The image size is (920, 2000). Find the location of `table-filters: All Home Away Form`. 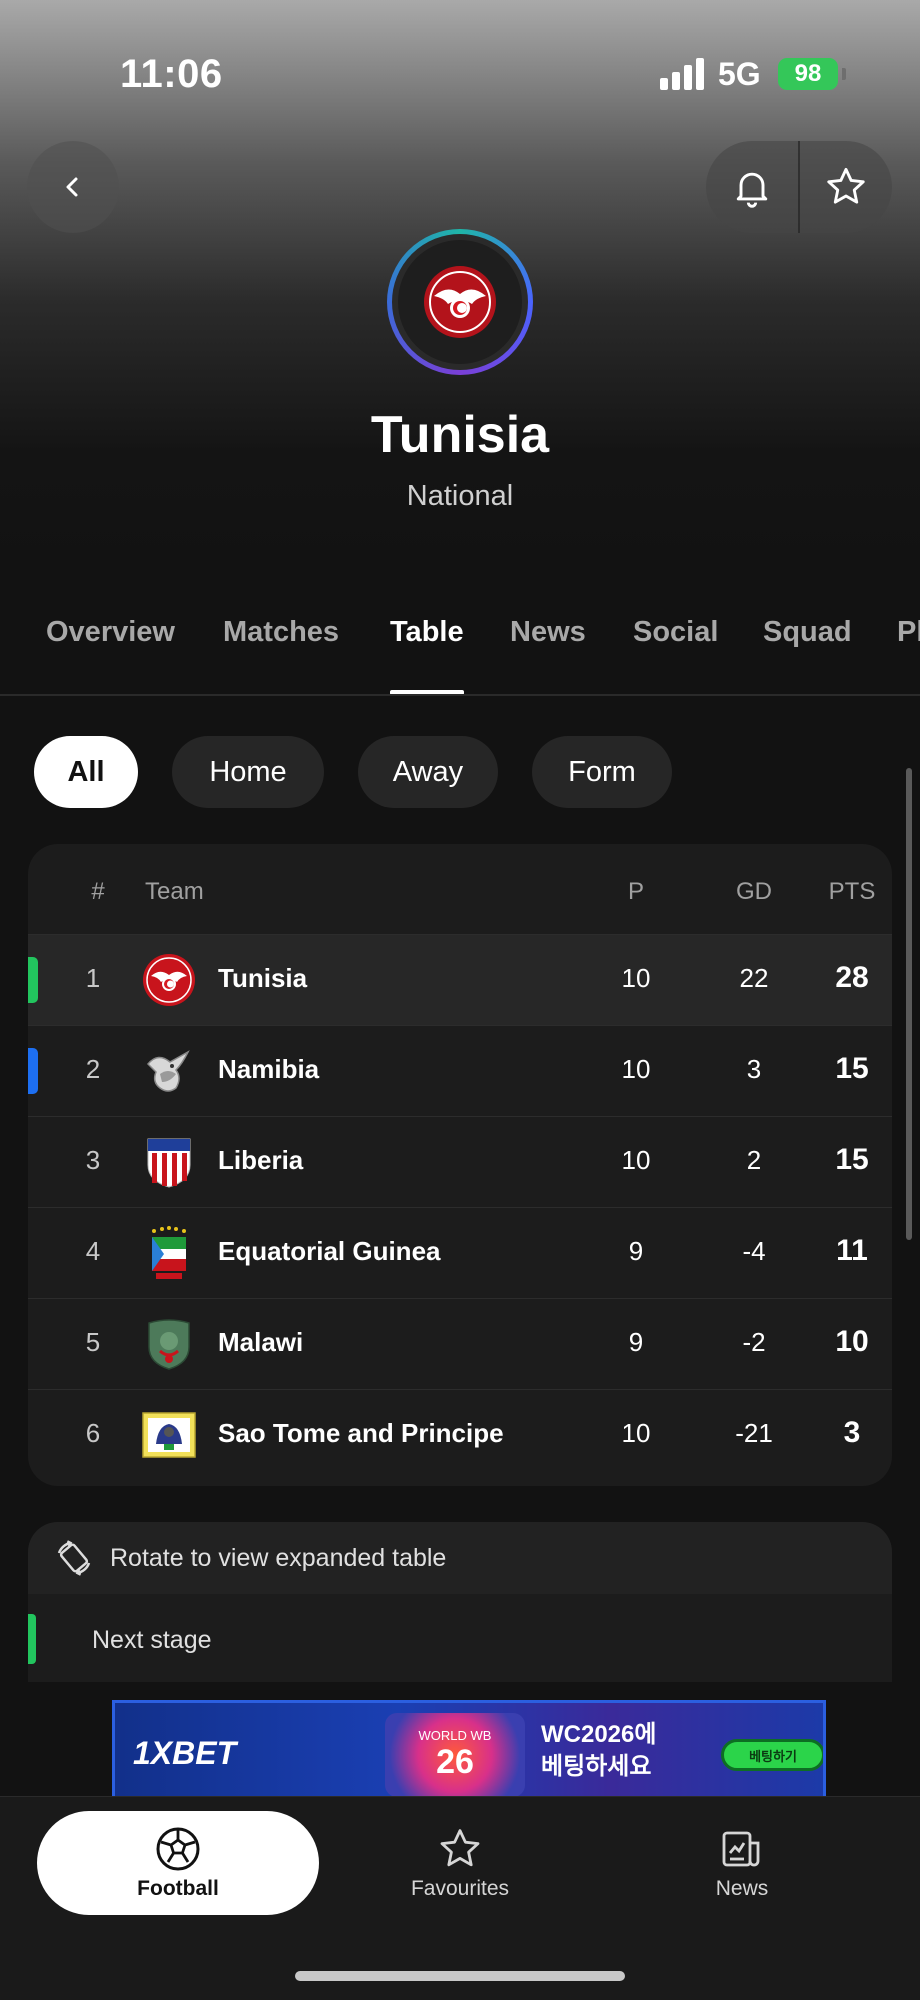

table-filters: All Home Away Form is located at coordinates (460, 773).